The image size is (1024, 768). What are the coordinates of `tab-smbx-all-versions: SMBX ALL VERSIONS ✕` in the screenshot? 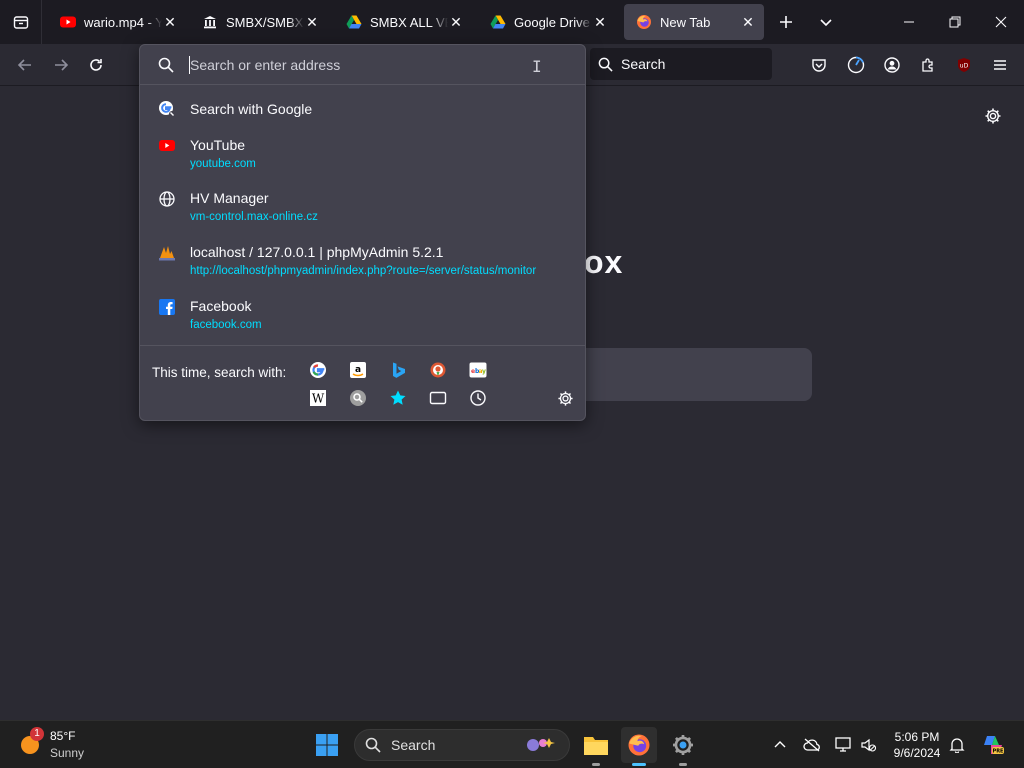 It's located at (403, 22).